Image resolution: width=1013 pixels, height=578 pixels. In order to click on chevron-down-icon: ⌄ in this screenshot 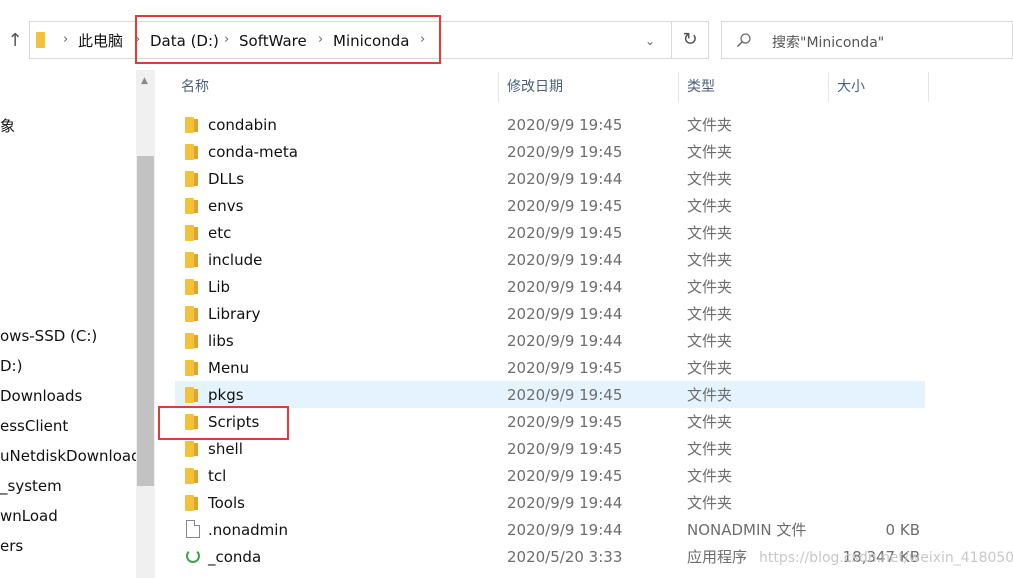, I will do `click(650, 41)`.